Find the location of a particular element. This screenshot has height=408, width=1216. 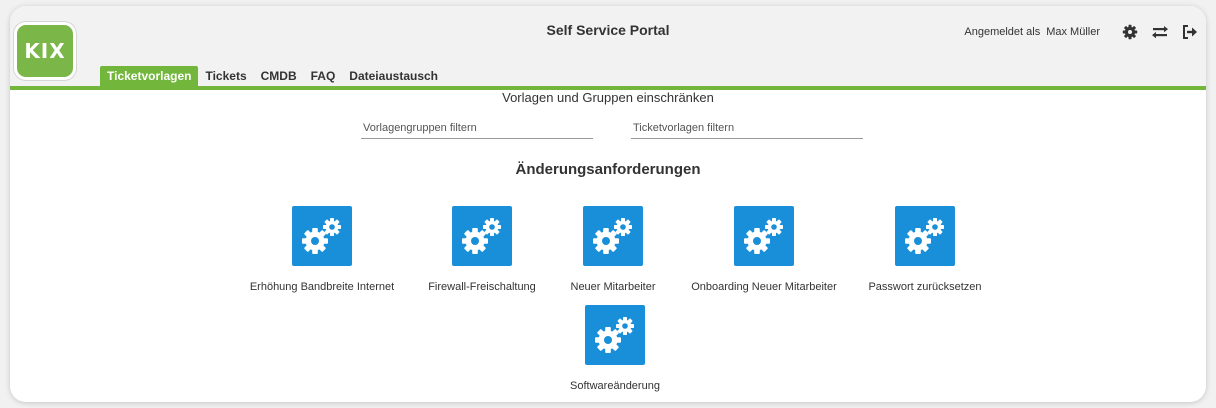

header-icons is located at coordinates (1160, 32).